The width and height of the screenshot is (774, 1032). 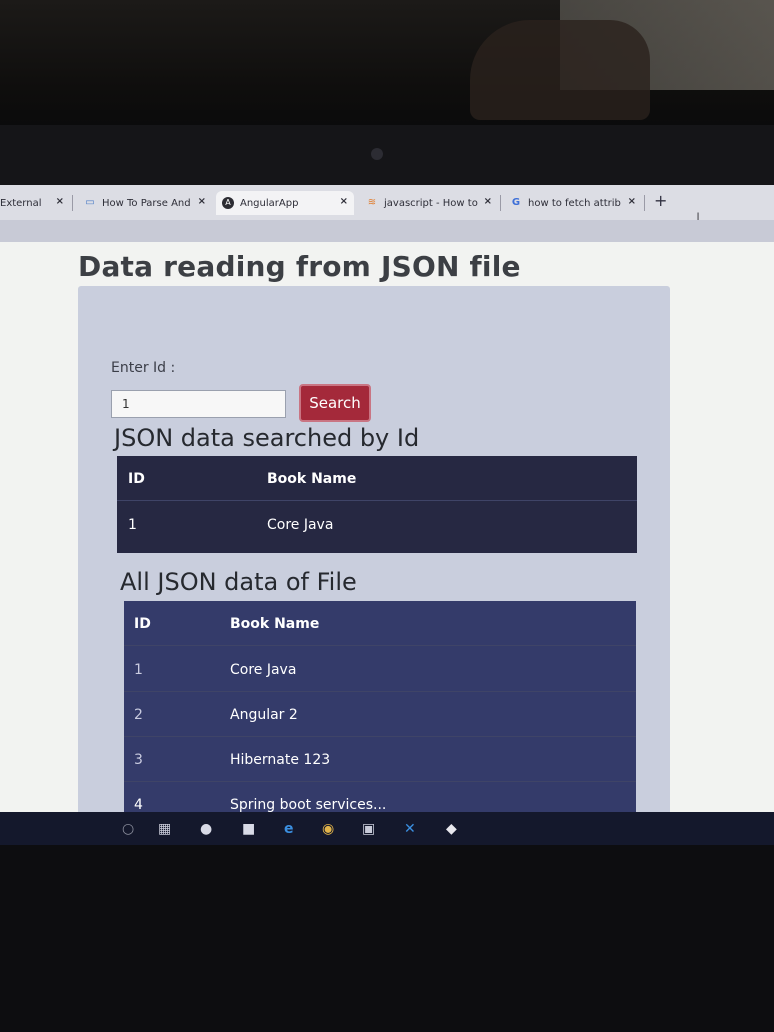 What do you see at coordinates (410, 829) in the screenshot?
I see `vscode-icon: ✕` at bounding box center [410, 829].